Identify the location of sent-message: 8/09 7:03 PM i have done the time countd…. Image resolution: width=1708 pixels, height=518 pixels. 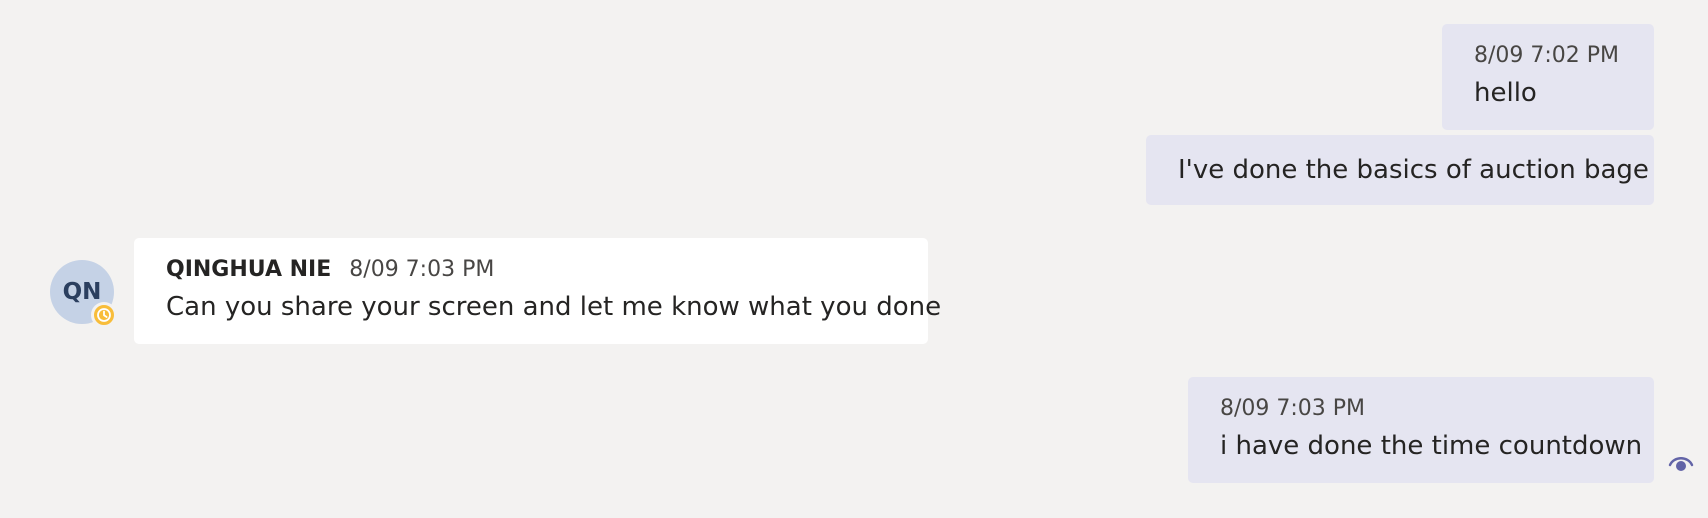
(1421, 430).